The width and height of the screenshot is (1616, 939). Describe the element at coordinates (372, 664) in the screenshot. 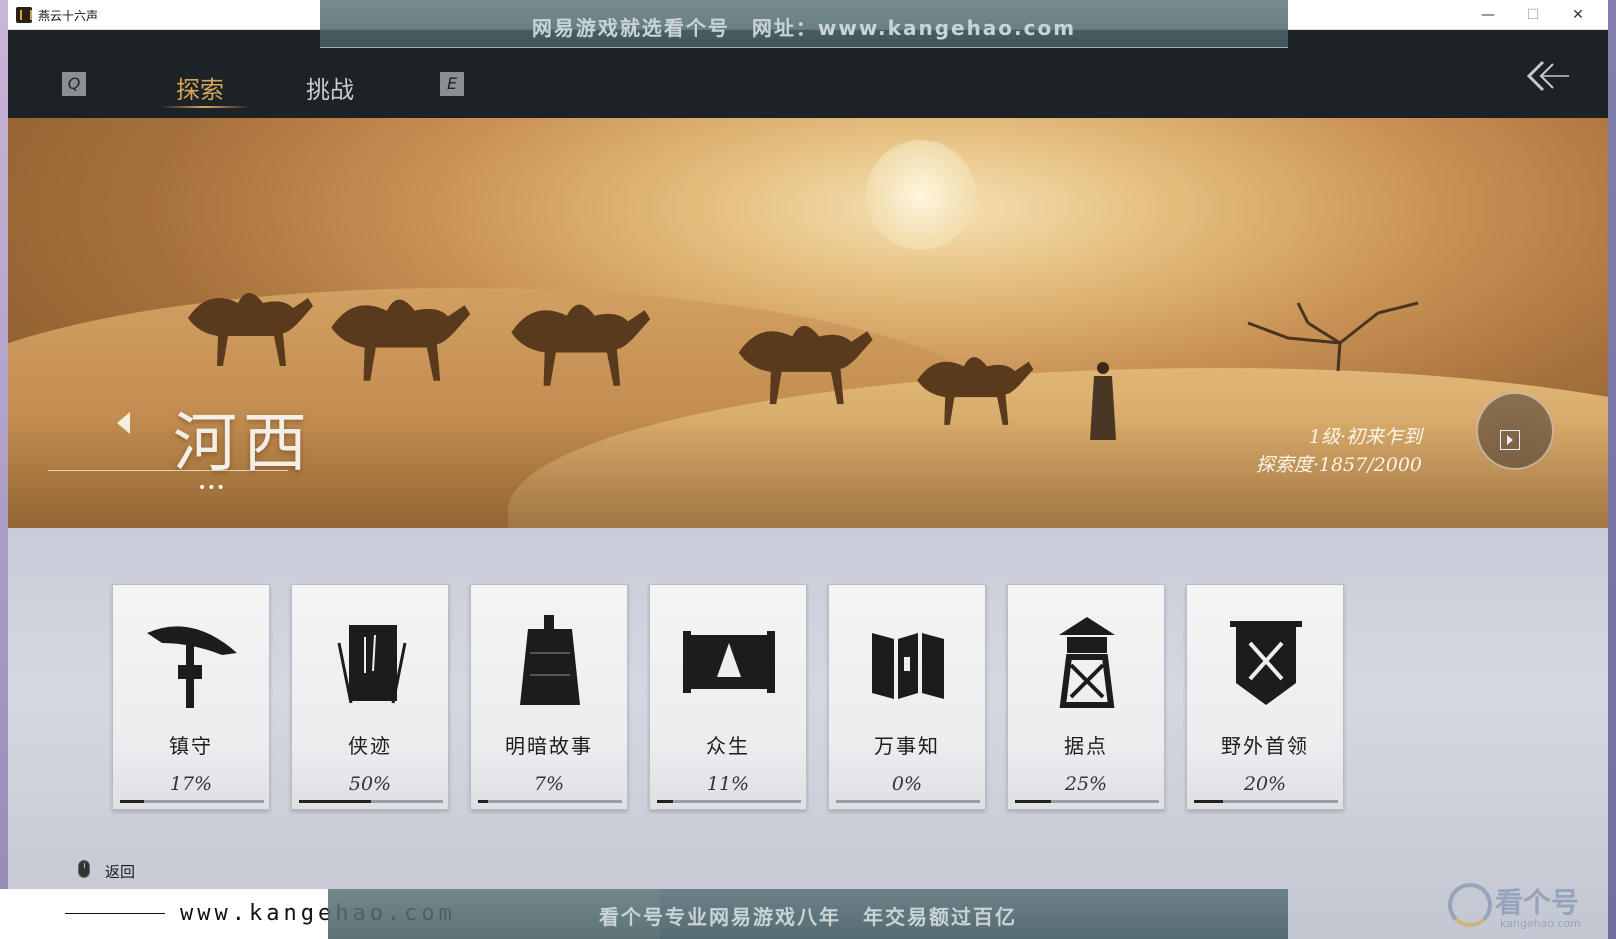

I see `book-icon` at that location.